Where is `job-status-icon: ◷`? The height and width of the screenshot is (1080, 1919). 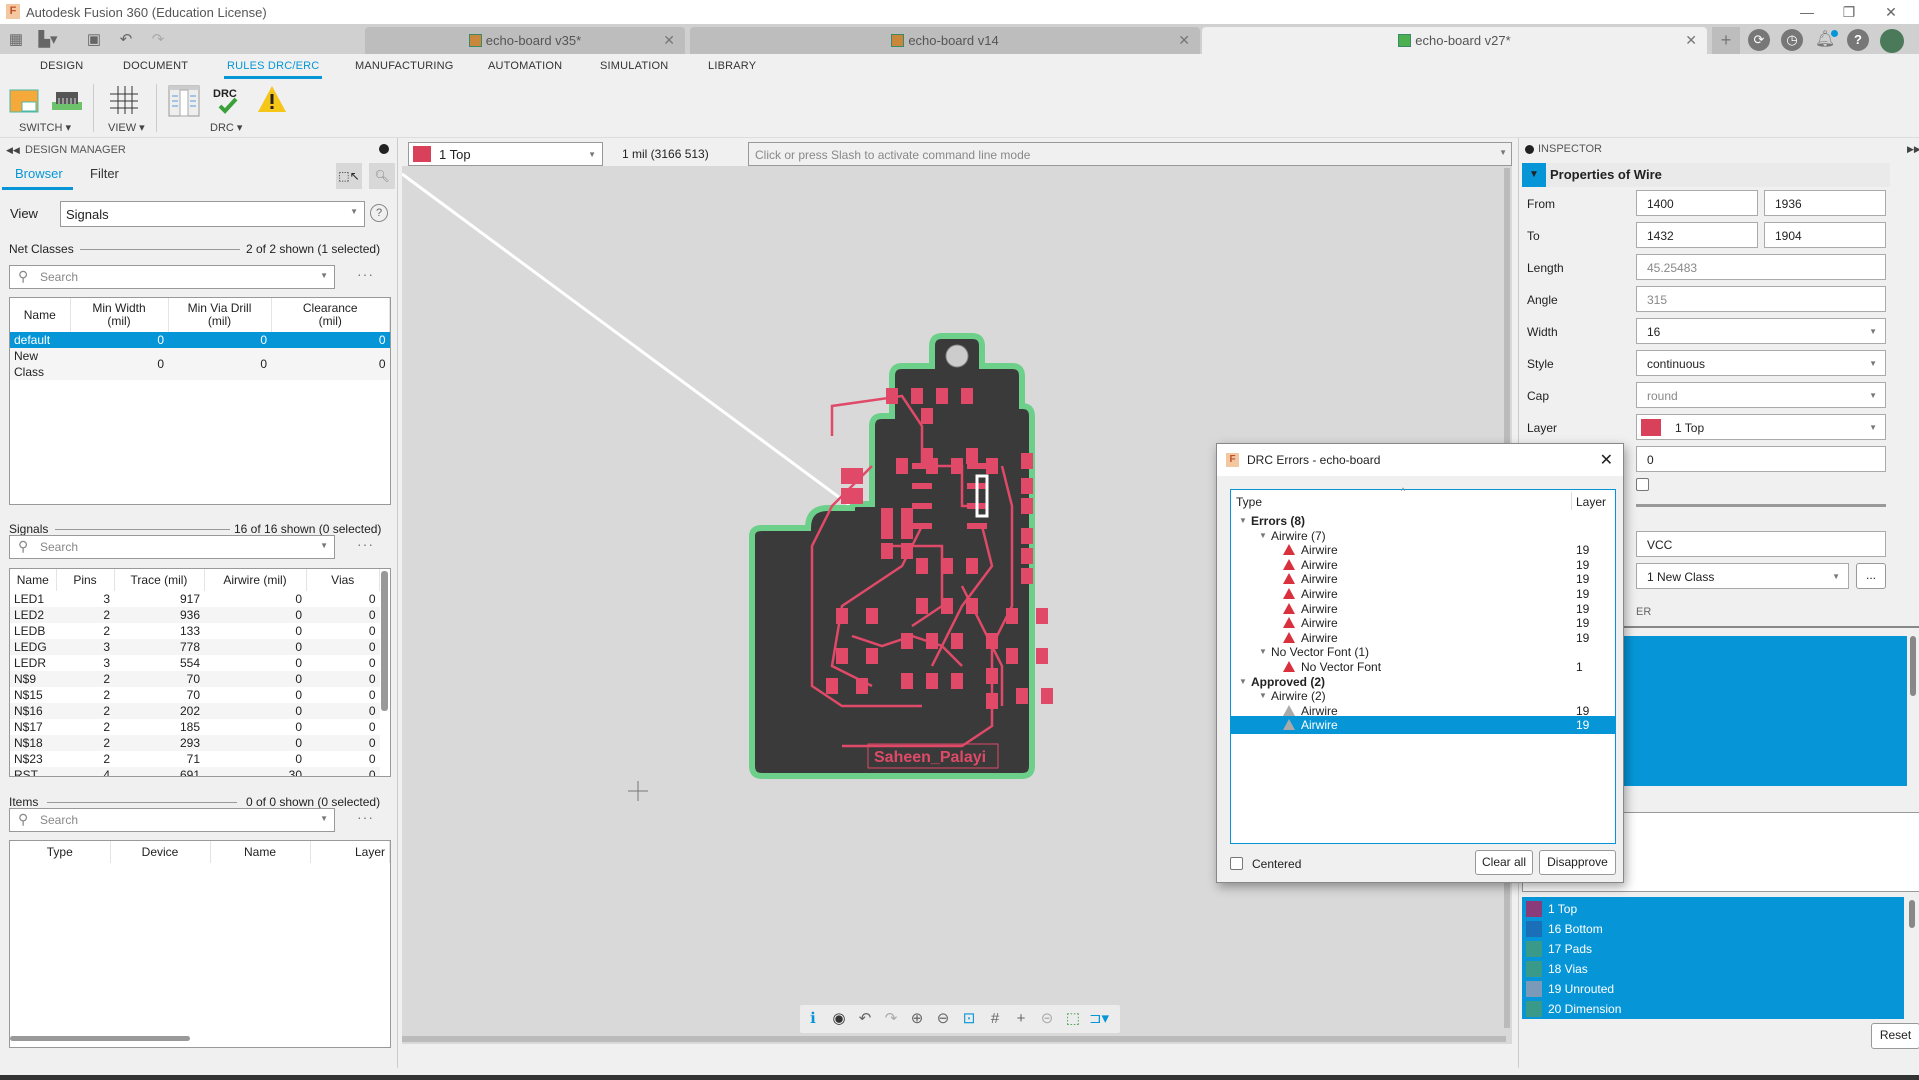 job-status-icon: ◷ is located at coordinates (1792, 40).